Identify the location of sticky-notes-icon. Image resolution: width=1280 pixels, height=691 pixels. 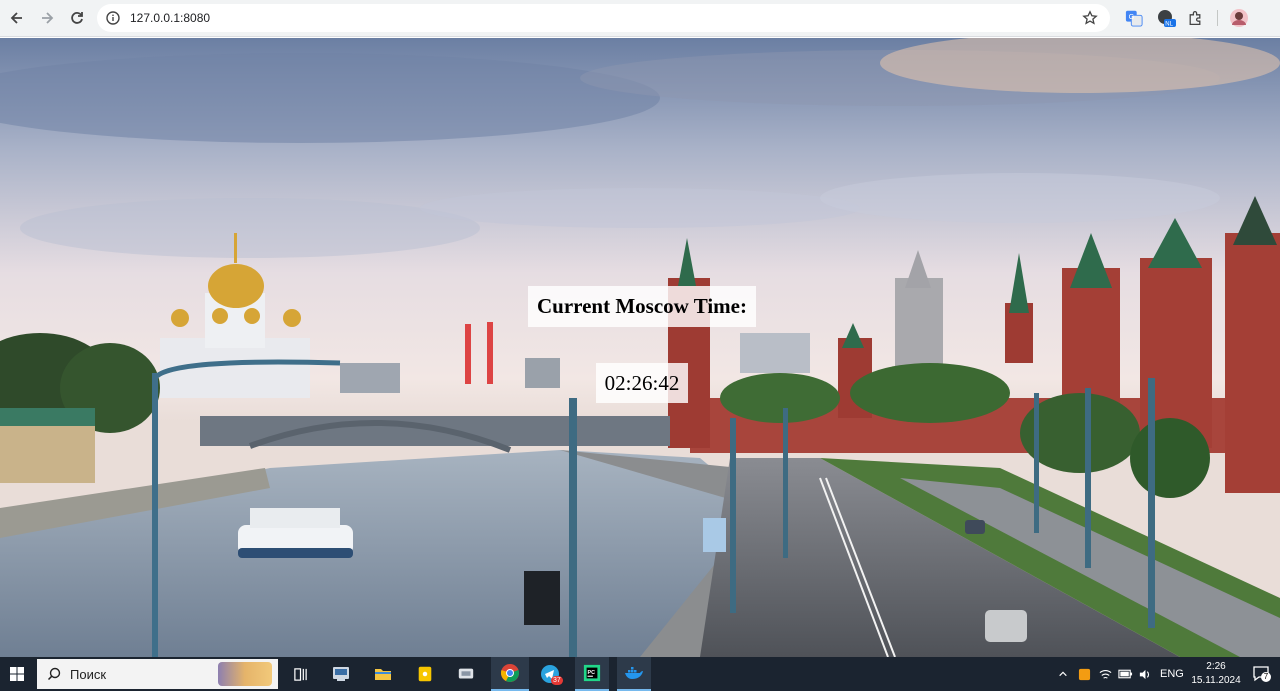
(425, 674).